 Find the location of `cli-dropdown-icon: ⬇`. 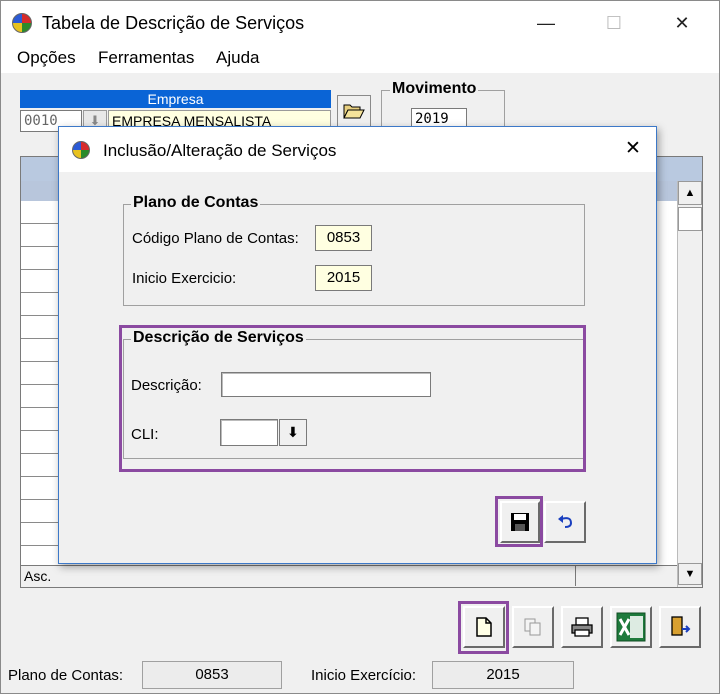

cli-dropdown-icon: ⬇ is located at coordinates (293, 432).